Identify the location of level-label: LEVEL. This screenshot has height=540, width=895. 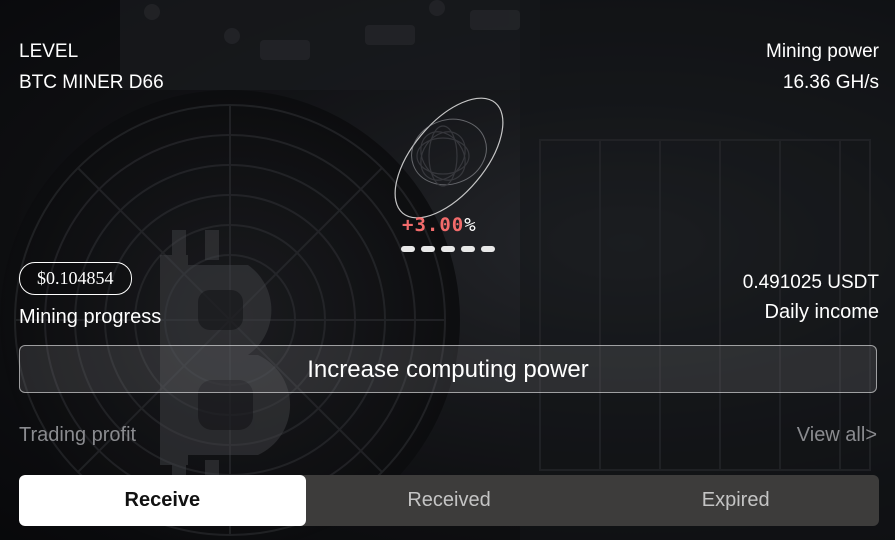
(49, 51).